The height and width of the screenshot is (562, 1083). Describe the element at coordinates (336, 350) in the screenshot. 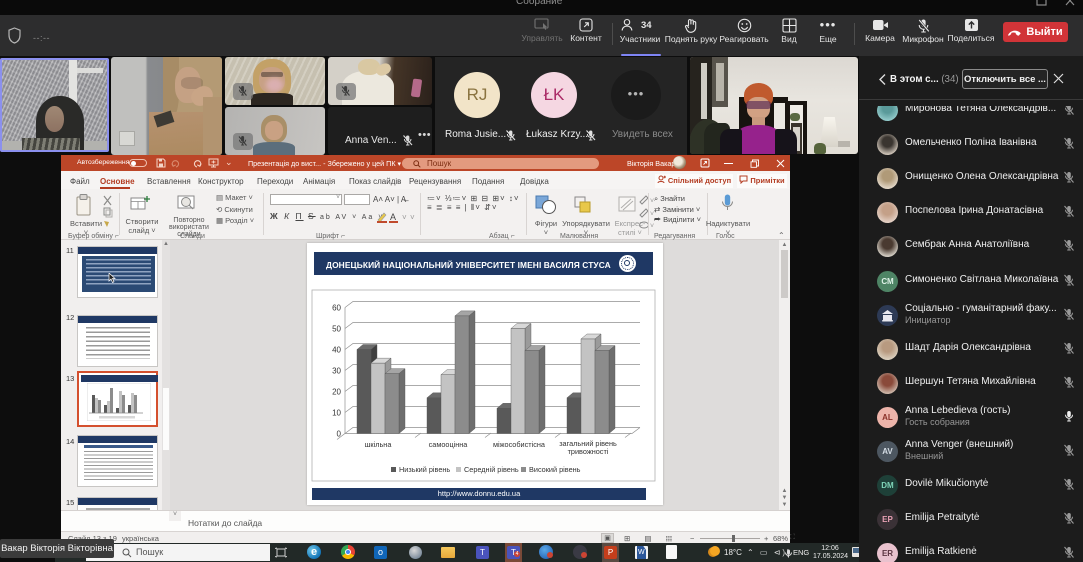

I see `svg-text: 40` at that location.